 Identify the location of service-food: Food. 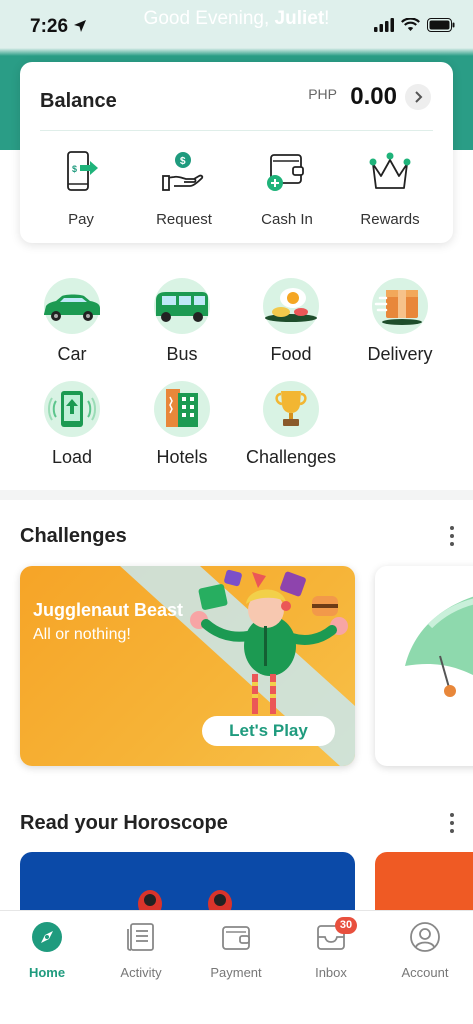
(291, 321).